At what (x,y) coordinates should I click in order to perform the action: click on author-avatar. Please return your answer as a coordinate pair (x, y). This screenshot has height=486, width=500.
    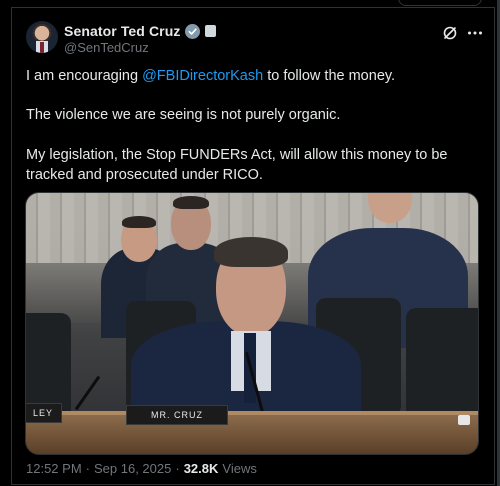
    Looking at the image, I should click on (42, 37).